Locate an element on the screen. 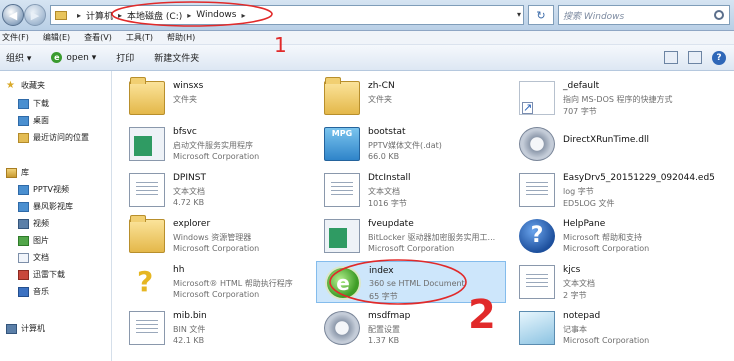  file-size: 42.1 KB is located at coordinates (189, 340).